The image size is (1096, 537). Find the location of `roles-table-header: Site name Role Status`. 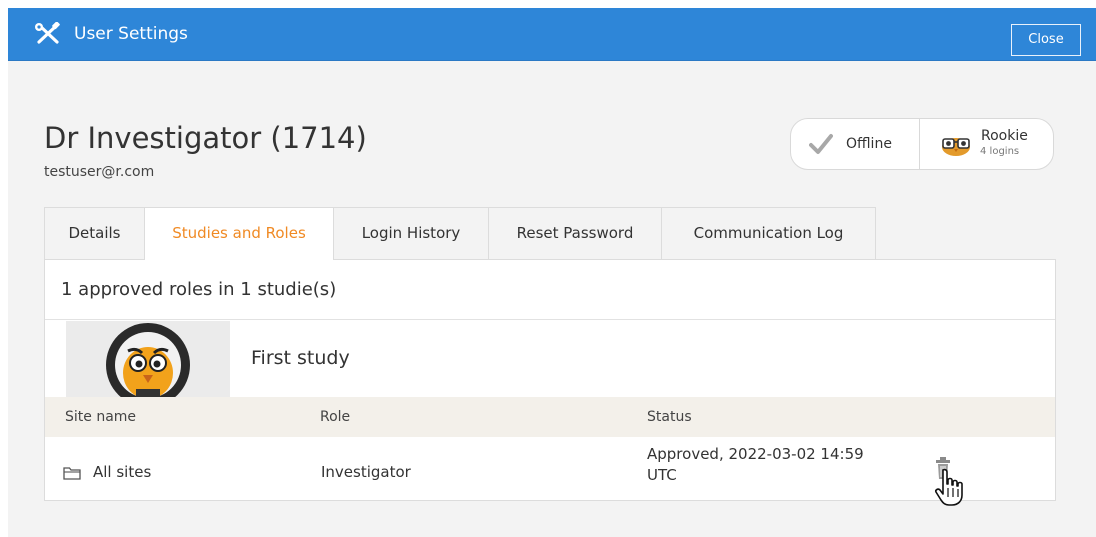

roles-table-header: Site name Role Status is located at coordinates (550, 417).